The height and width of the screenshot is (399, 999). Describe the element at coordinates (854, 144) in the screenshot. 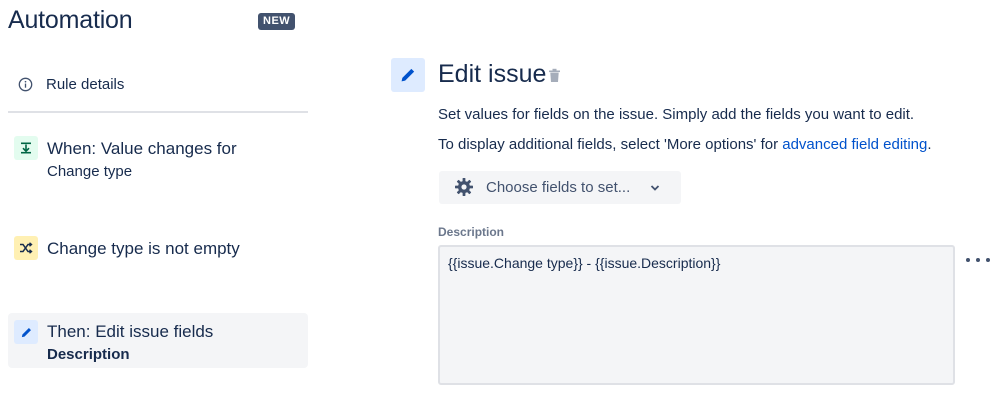

I see `advanced-field-editing-link: advanced field editing` at that location.